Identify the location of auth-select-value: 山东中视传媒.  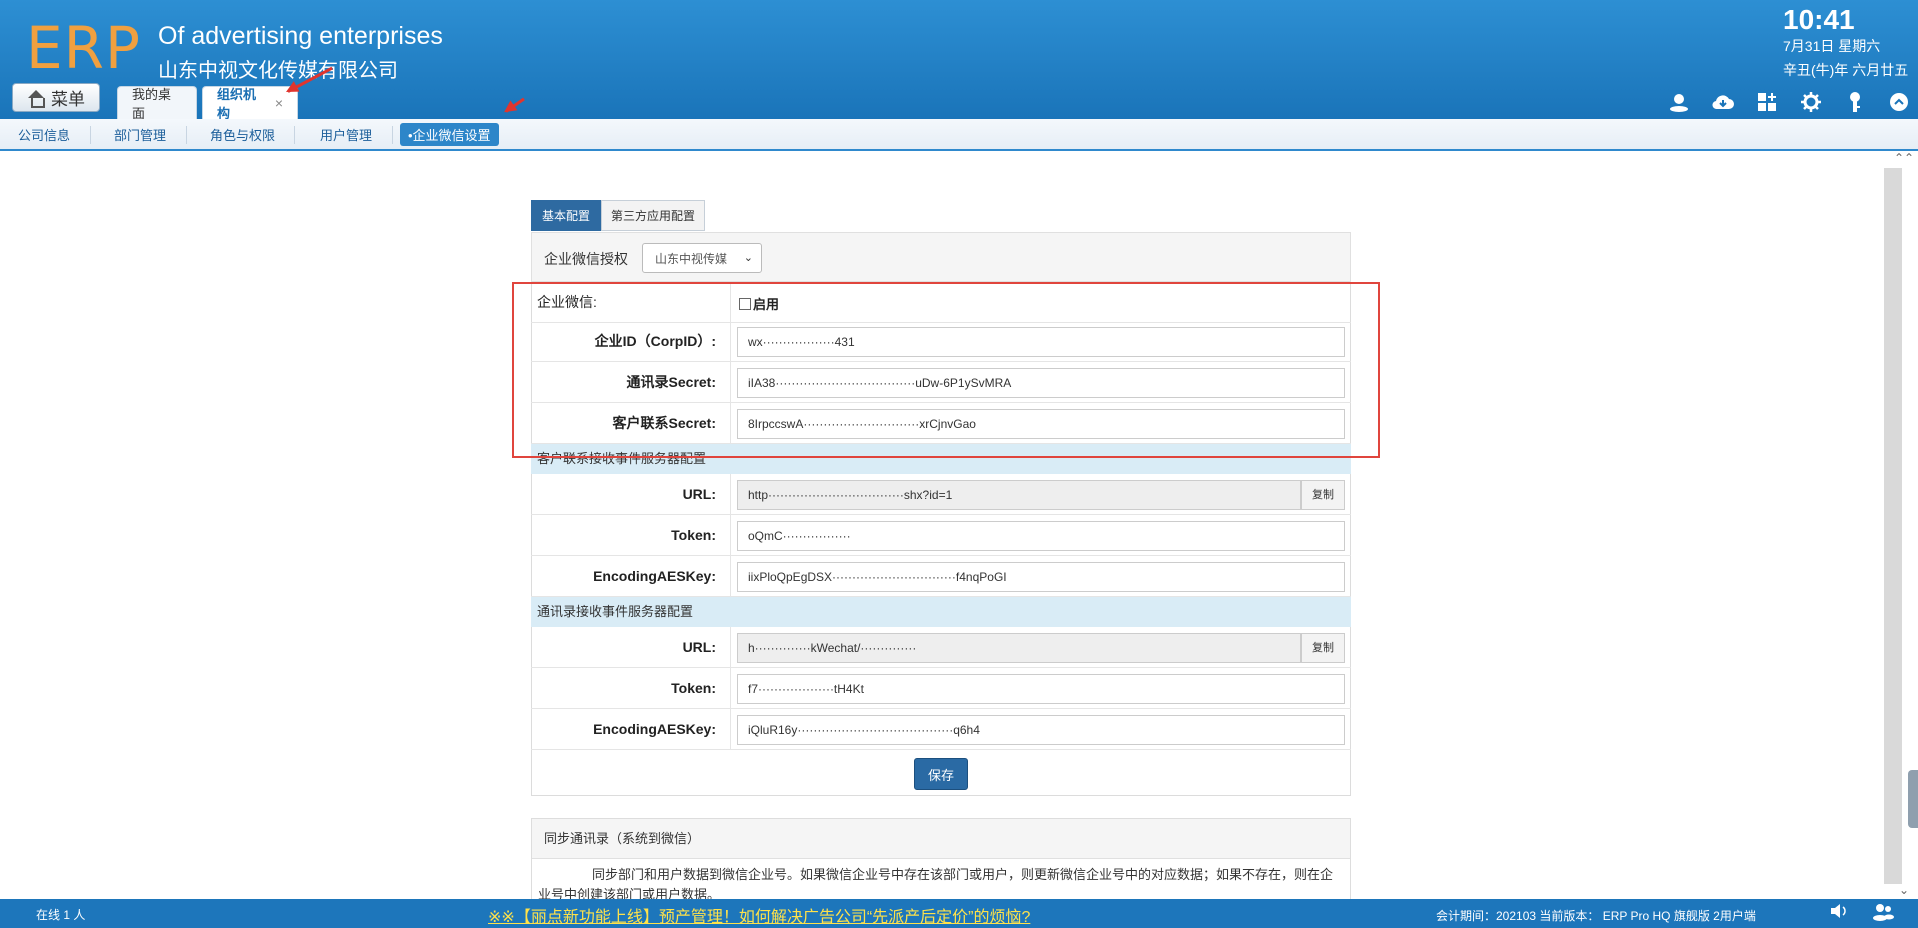
(691, 258).